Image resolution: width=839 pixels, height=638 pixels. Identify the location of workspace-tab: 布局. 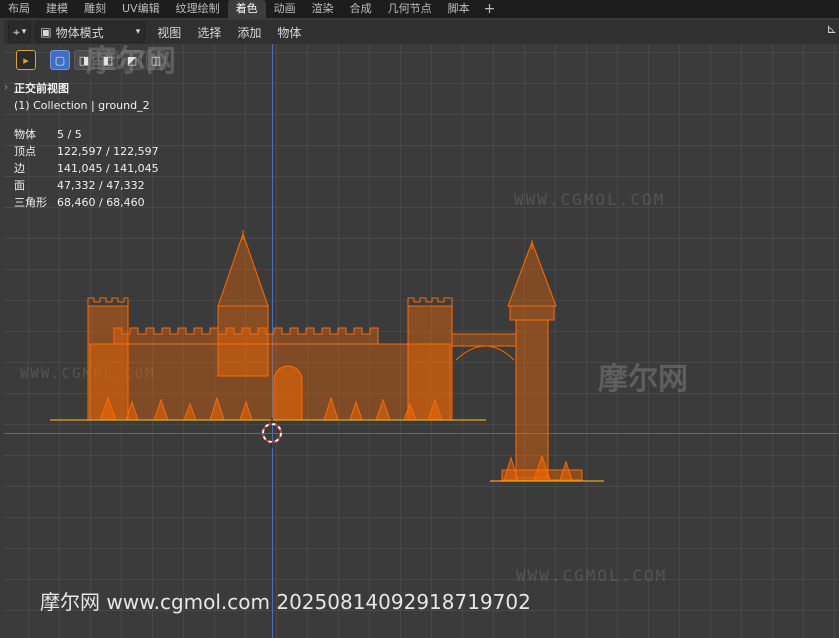
(19, 9).